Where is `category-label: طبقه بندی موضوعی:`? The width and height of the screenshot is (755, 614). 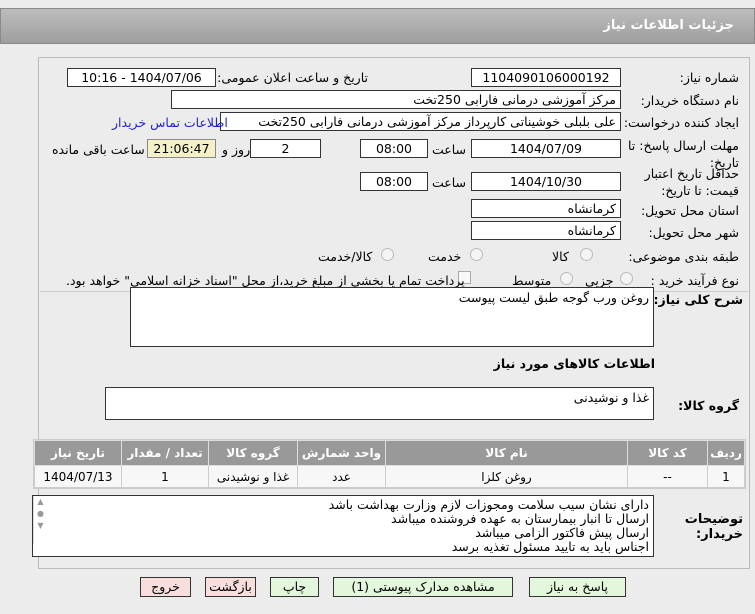
category-label: طبقه بندی موضوعی: is located at coordinates (683, 256).